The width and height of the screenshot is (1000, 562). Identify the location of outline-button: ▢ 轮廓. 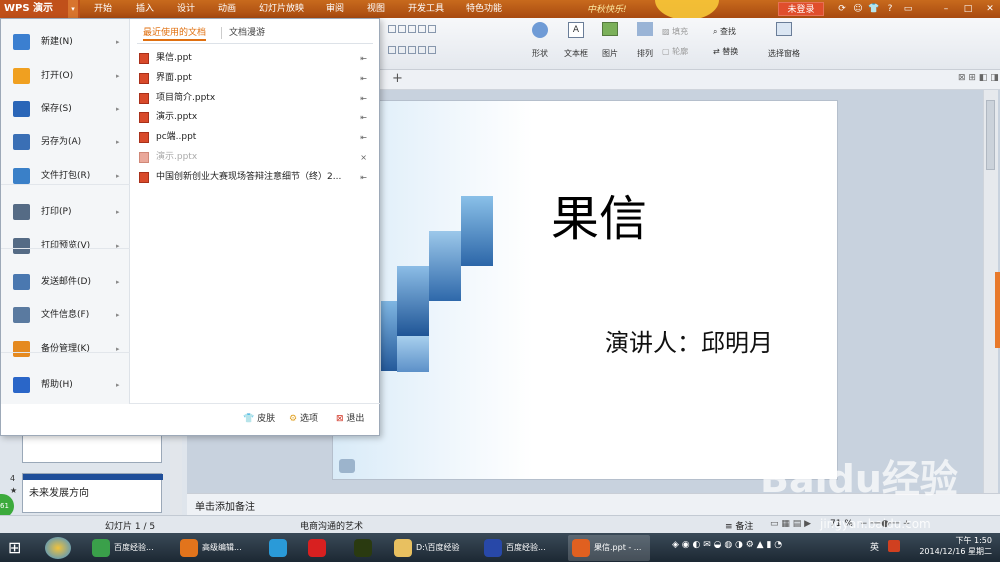
(675, 51).